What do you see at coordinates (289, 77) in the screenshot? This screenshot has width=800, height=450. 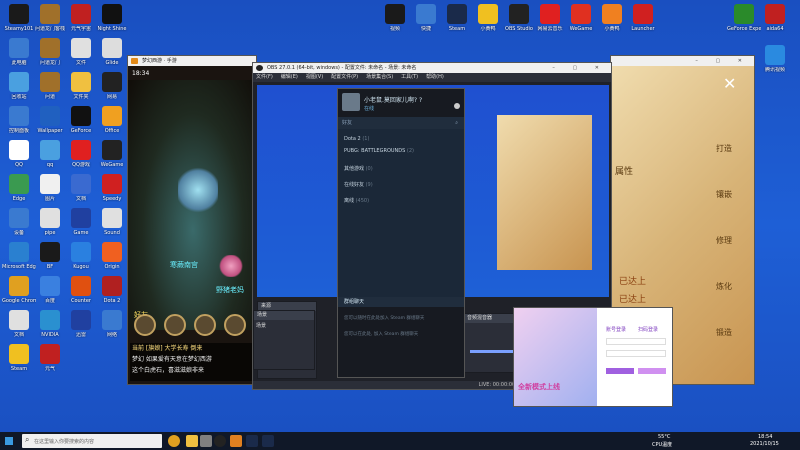 I see `menu-edit: 编辑(E)` at bounding box center [289, 77].